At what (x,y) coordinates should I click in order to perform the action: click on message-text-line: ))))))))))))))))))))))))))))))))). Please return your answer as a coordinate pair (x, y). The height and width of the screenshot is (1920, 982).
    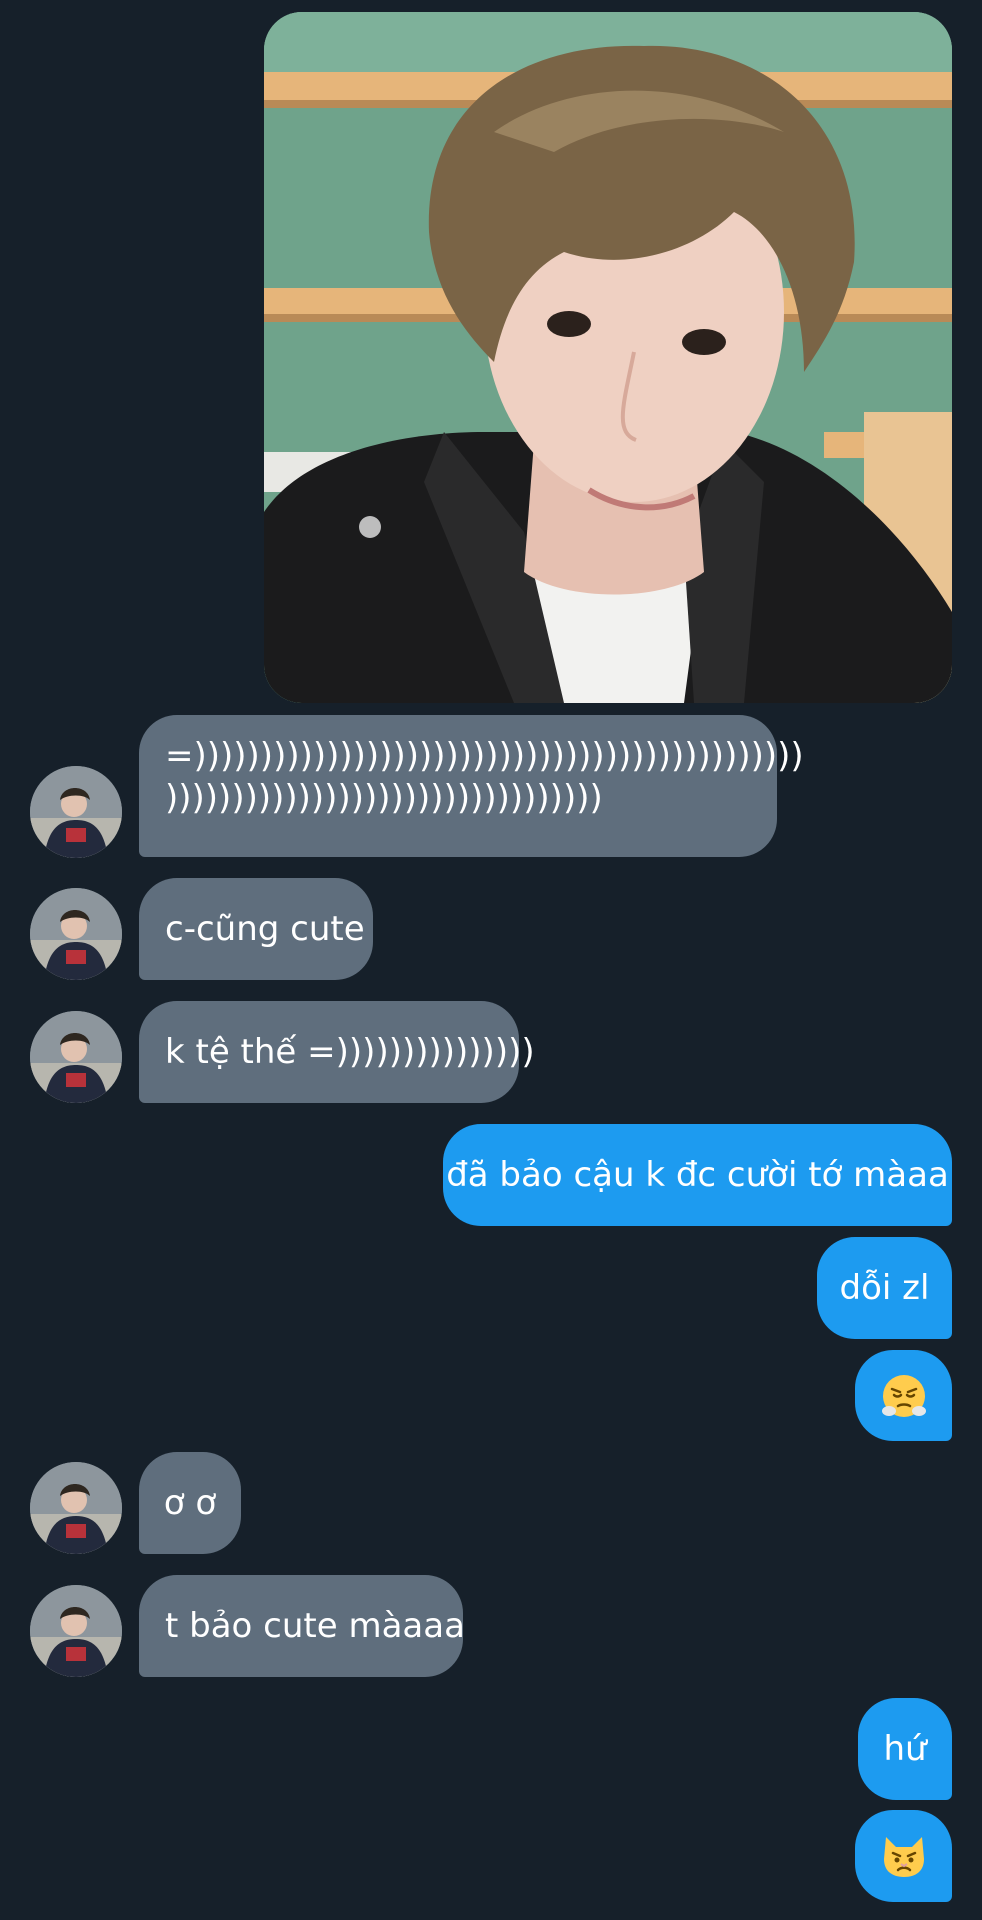
    Looking at the image, I should click on (384, 798).